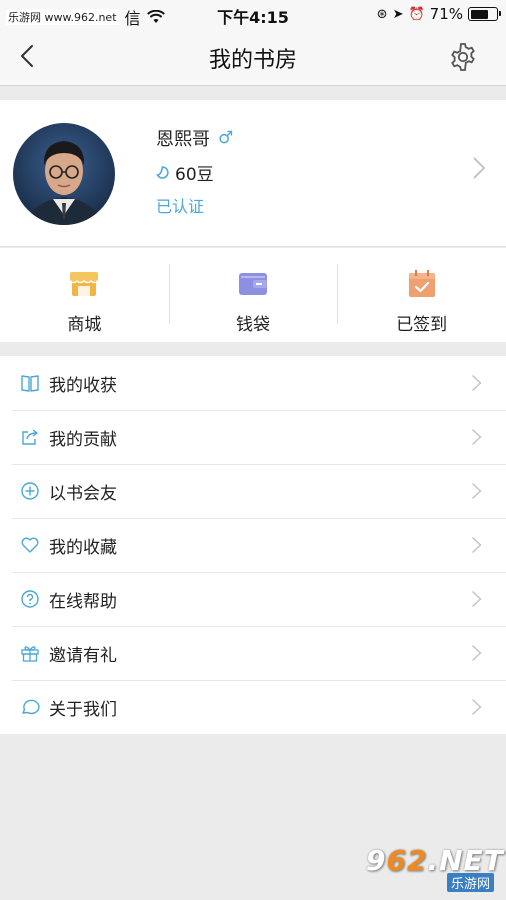 The height and width of the screenshot is (900, 506). Describe the element at coordinates (30, 599) in the screenshot. I see `help-circle-icon` at that location.